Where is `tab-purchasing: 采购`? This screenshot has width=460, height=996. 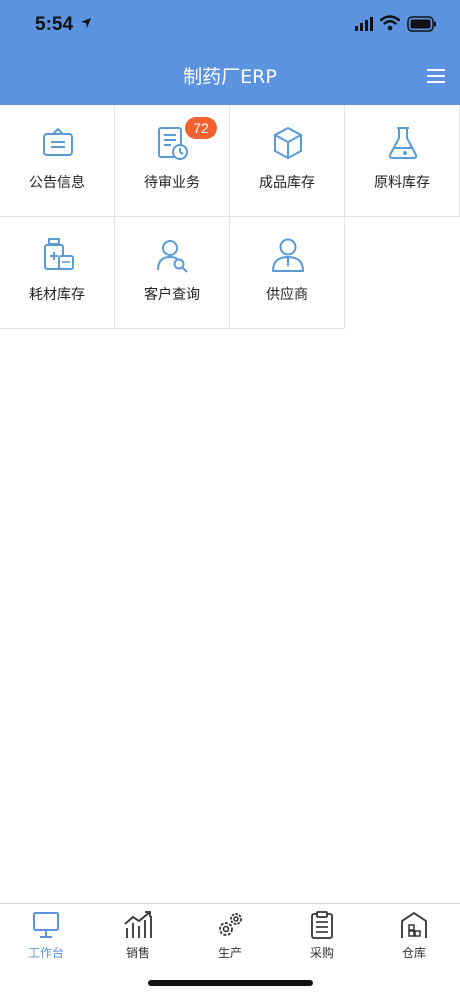 tab-purchasing: 采购 is located at coordinates (322, 936).